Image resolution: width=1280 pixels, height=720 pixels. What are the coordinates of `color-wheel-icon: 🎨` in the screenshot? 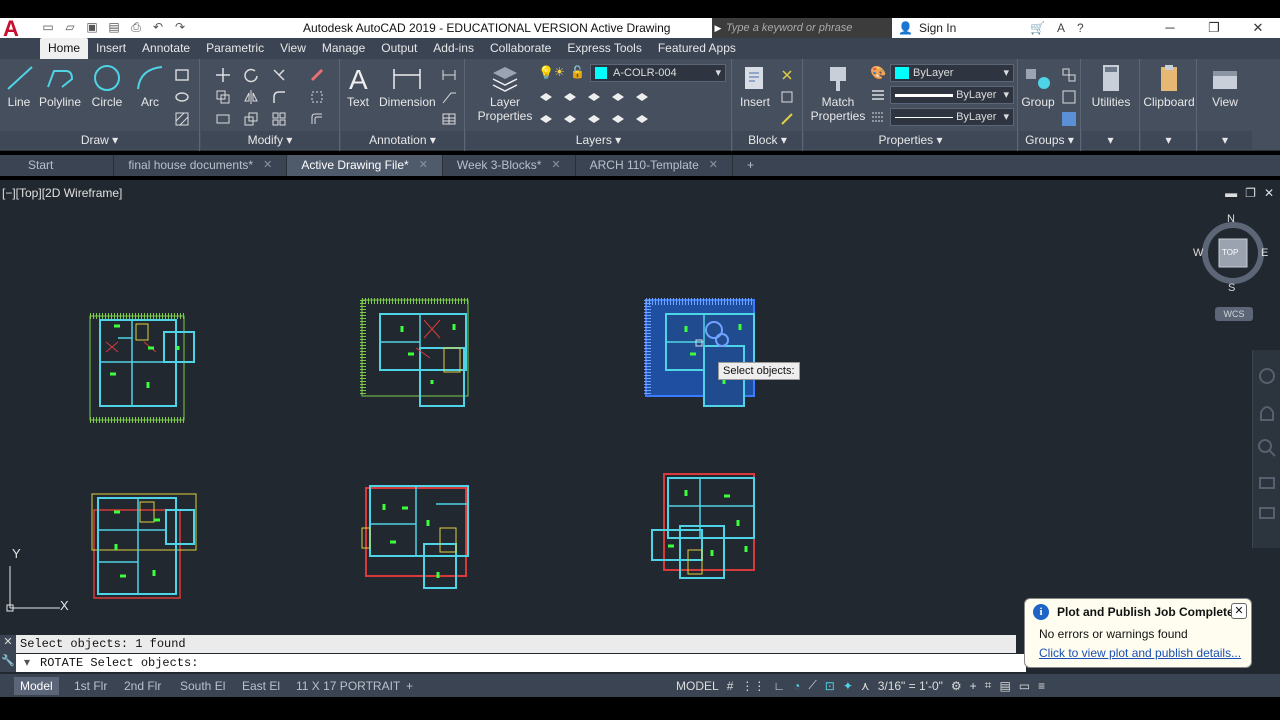 It's located at (878, 73).